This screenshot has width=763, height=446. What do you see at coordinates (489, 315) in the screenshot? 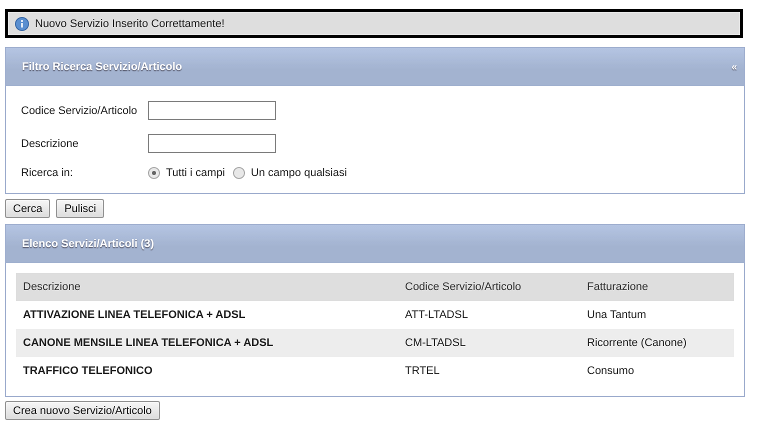
I see `table-cell: ATT-LTADSL` at bounding box center [489, 315].